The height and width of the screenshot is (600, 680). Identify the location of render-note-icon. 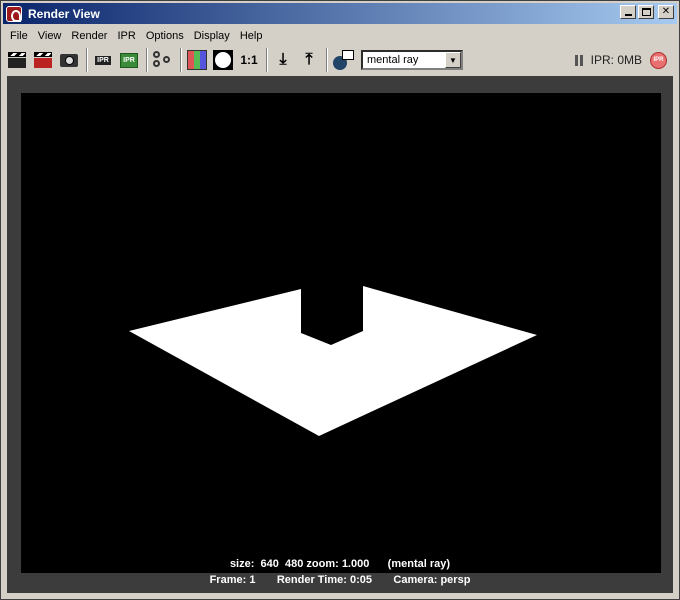
(343, 60).